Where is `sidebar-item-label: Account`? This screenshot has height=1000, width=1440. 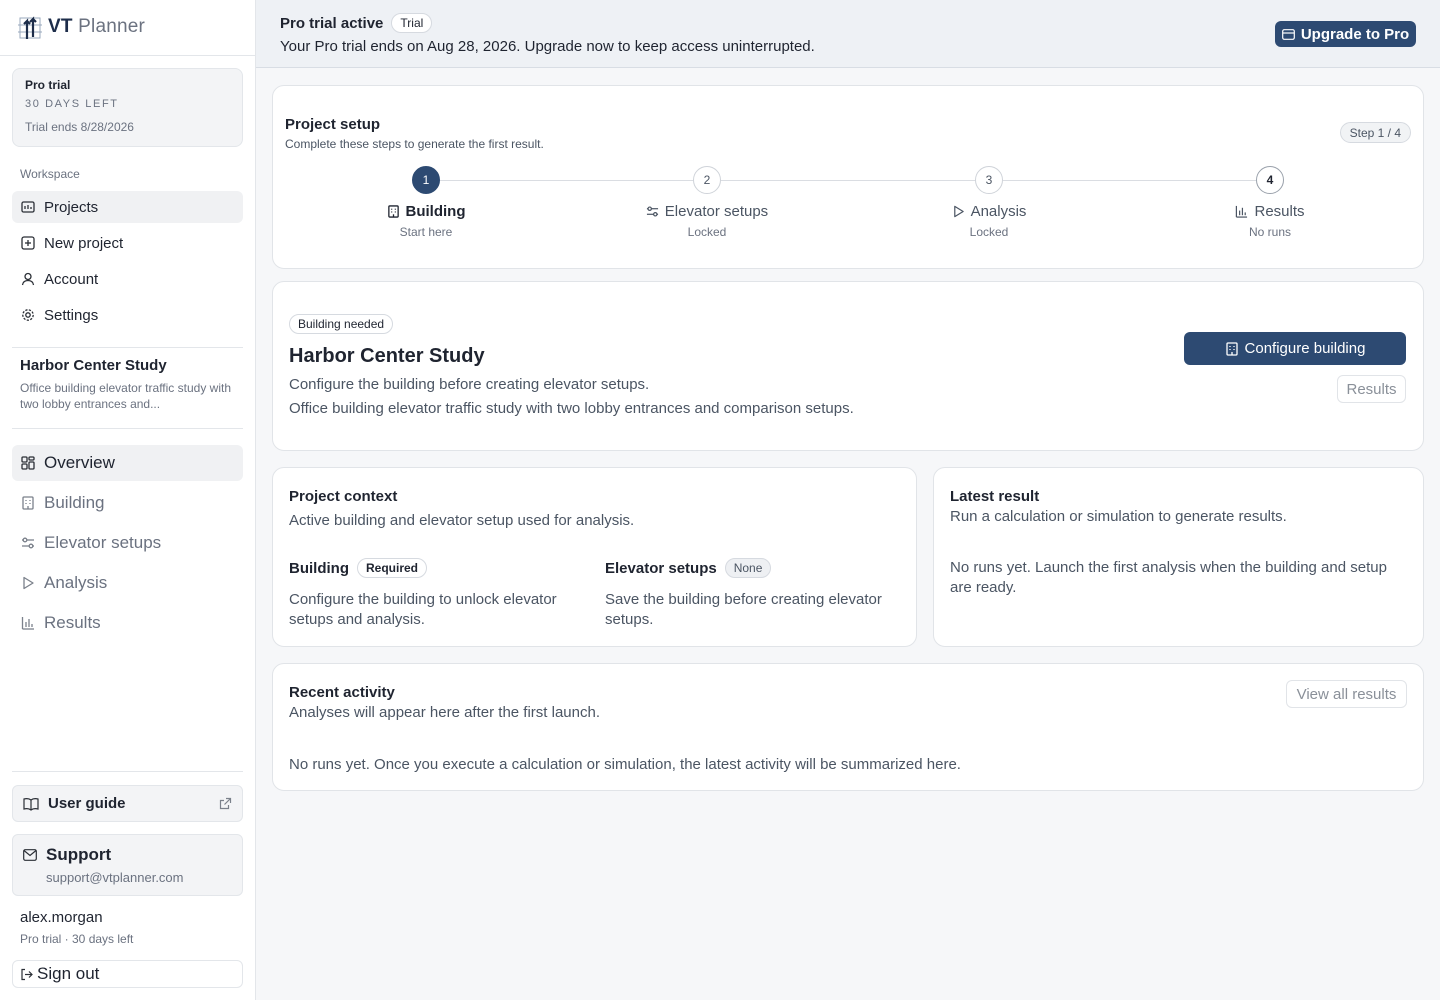 sidebar-item-label: Account is located at coordinates (71, 279).